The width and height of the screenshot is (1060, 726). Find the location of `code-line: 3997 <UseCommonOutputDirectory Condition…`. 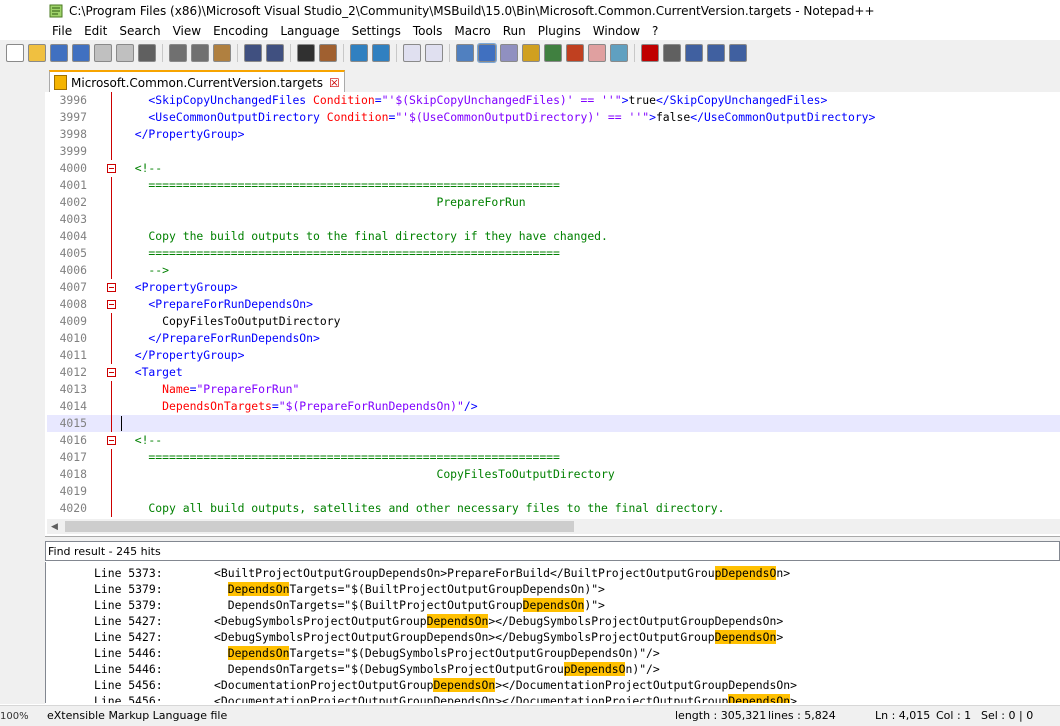

code-line: 3997 <UseCommonOutputDirectory Condition… is located at coordinates (553, 117).